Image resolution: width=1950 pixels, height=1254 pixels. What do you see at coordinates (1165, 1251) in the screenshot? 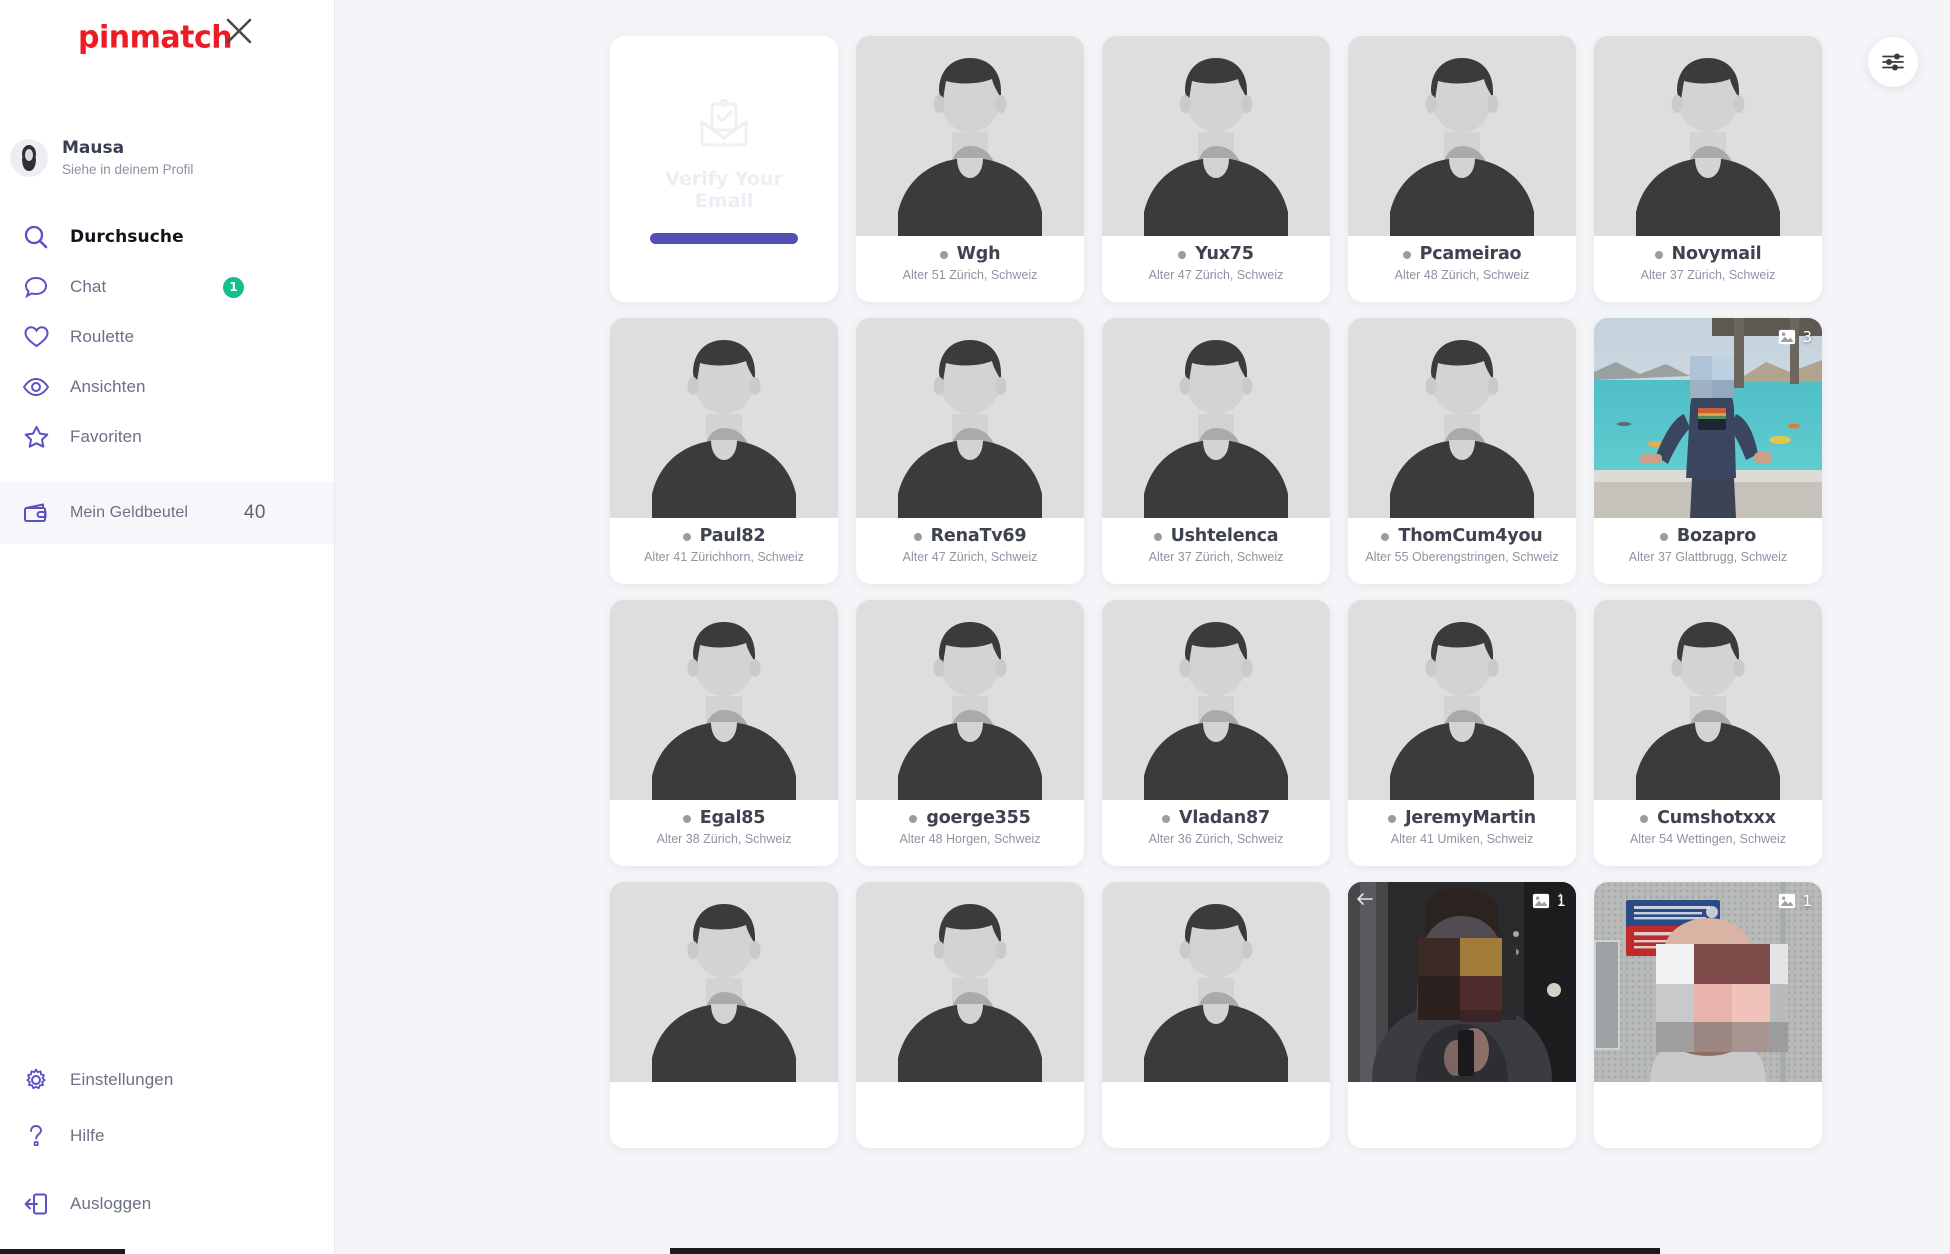
I see `scrollbar-thumb` at bounding box center [1165, 1251].